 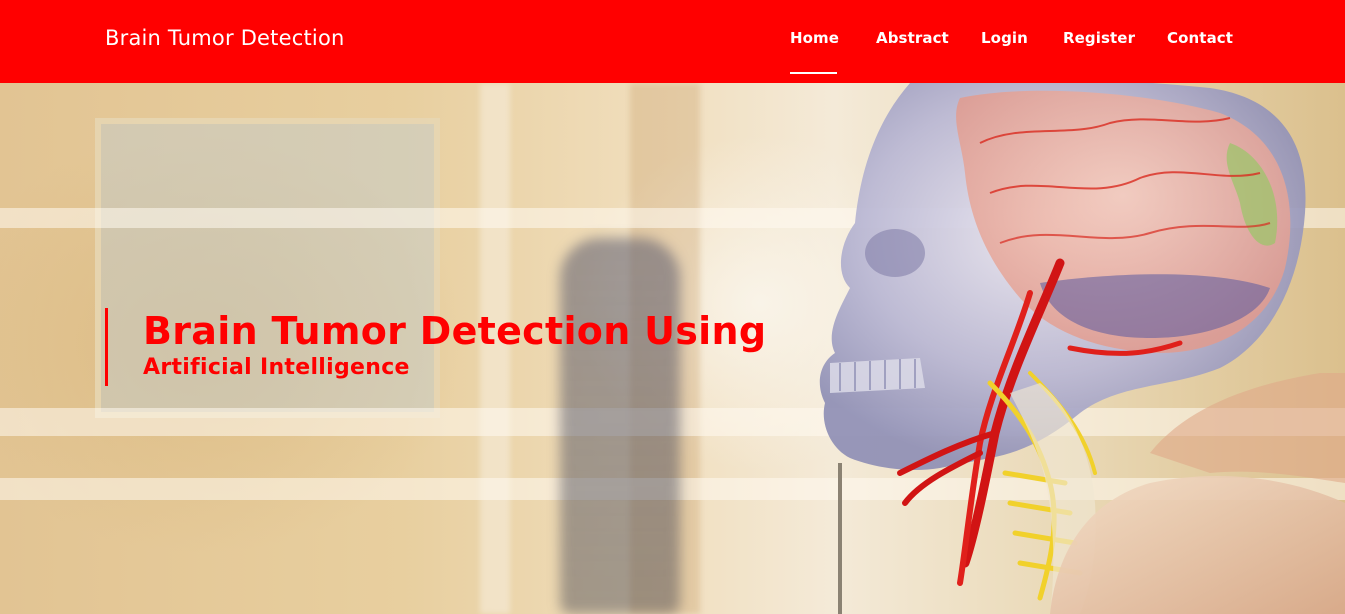 What do you see at coordinates (620, 426) in the screenshot?
I see `background-person` at bounding box center [620, 426].